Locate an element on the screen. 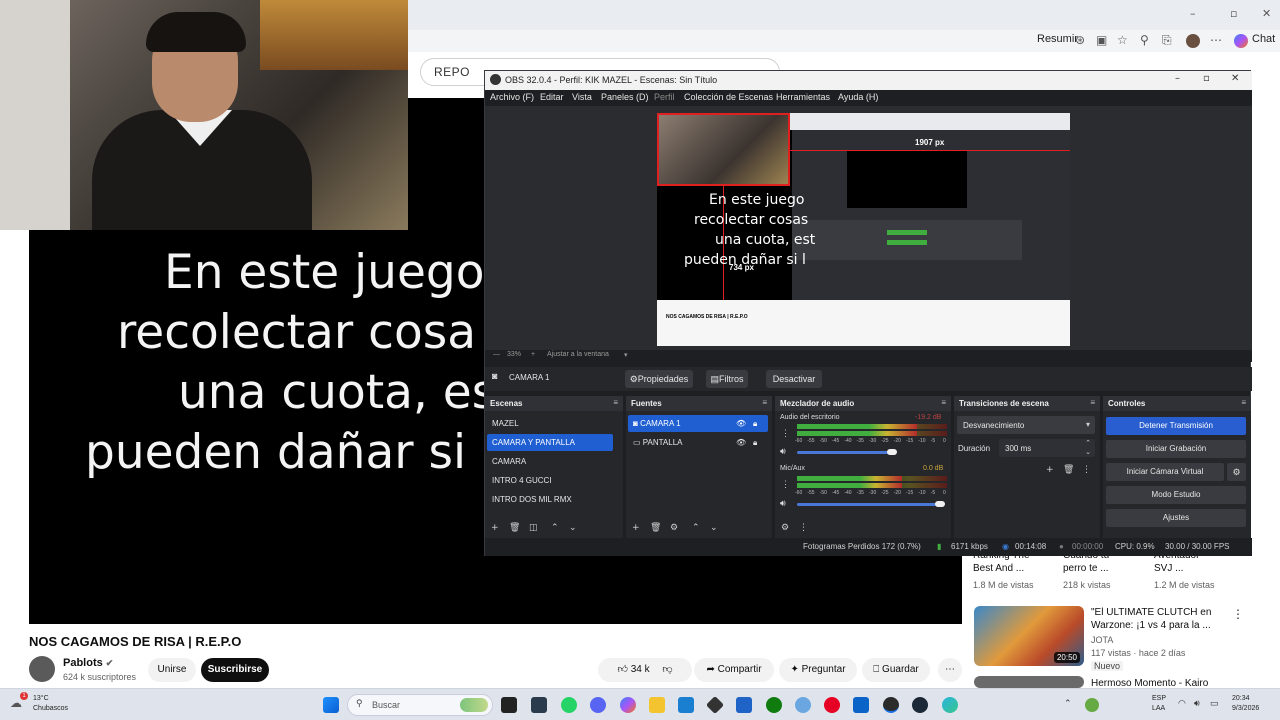  thumbs-up-icon: 👍︎ is located at coordinates (622, 669).